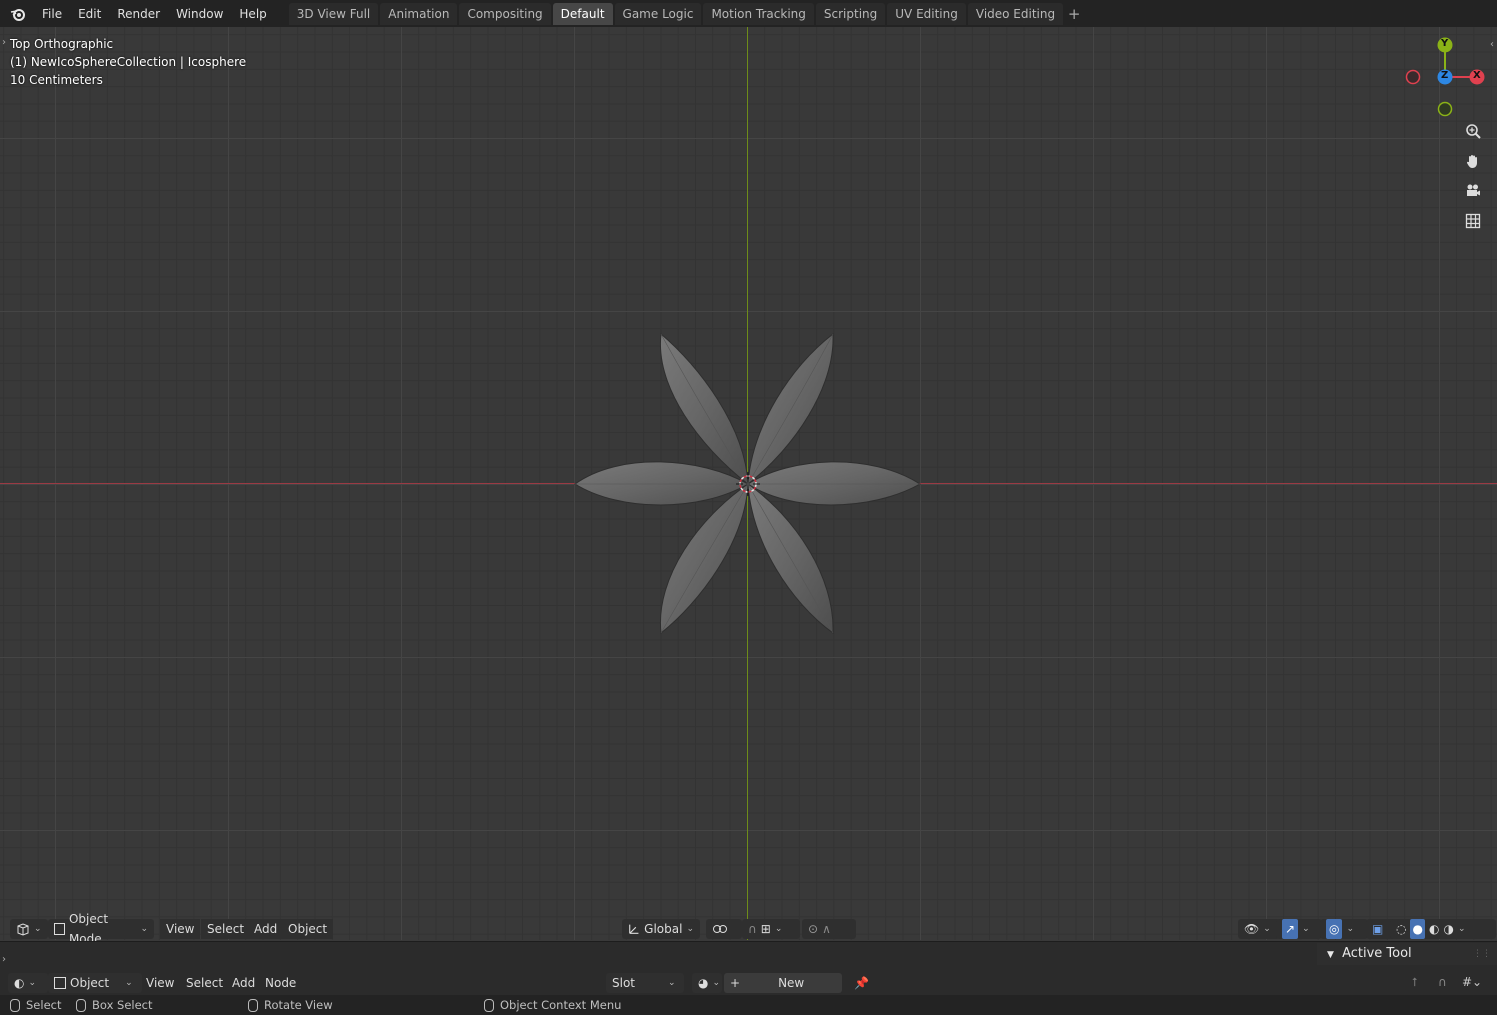  I want to click on navigation-gizmo: Y X Z, so click(1445, 80).